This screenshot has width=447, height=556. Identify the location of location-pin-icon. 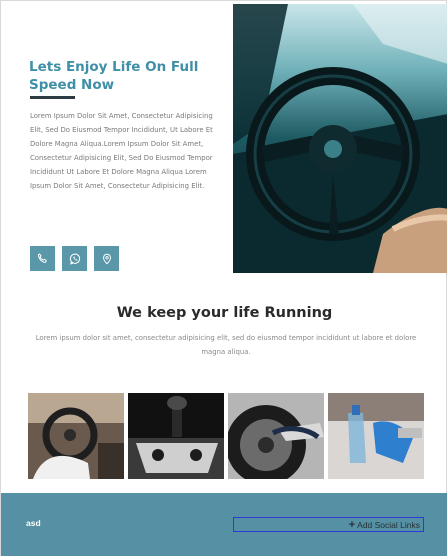
(106, 258).